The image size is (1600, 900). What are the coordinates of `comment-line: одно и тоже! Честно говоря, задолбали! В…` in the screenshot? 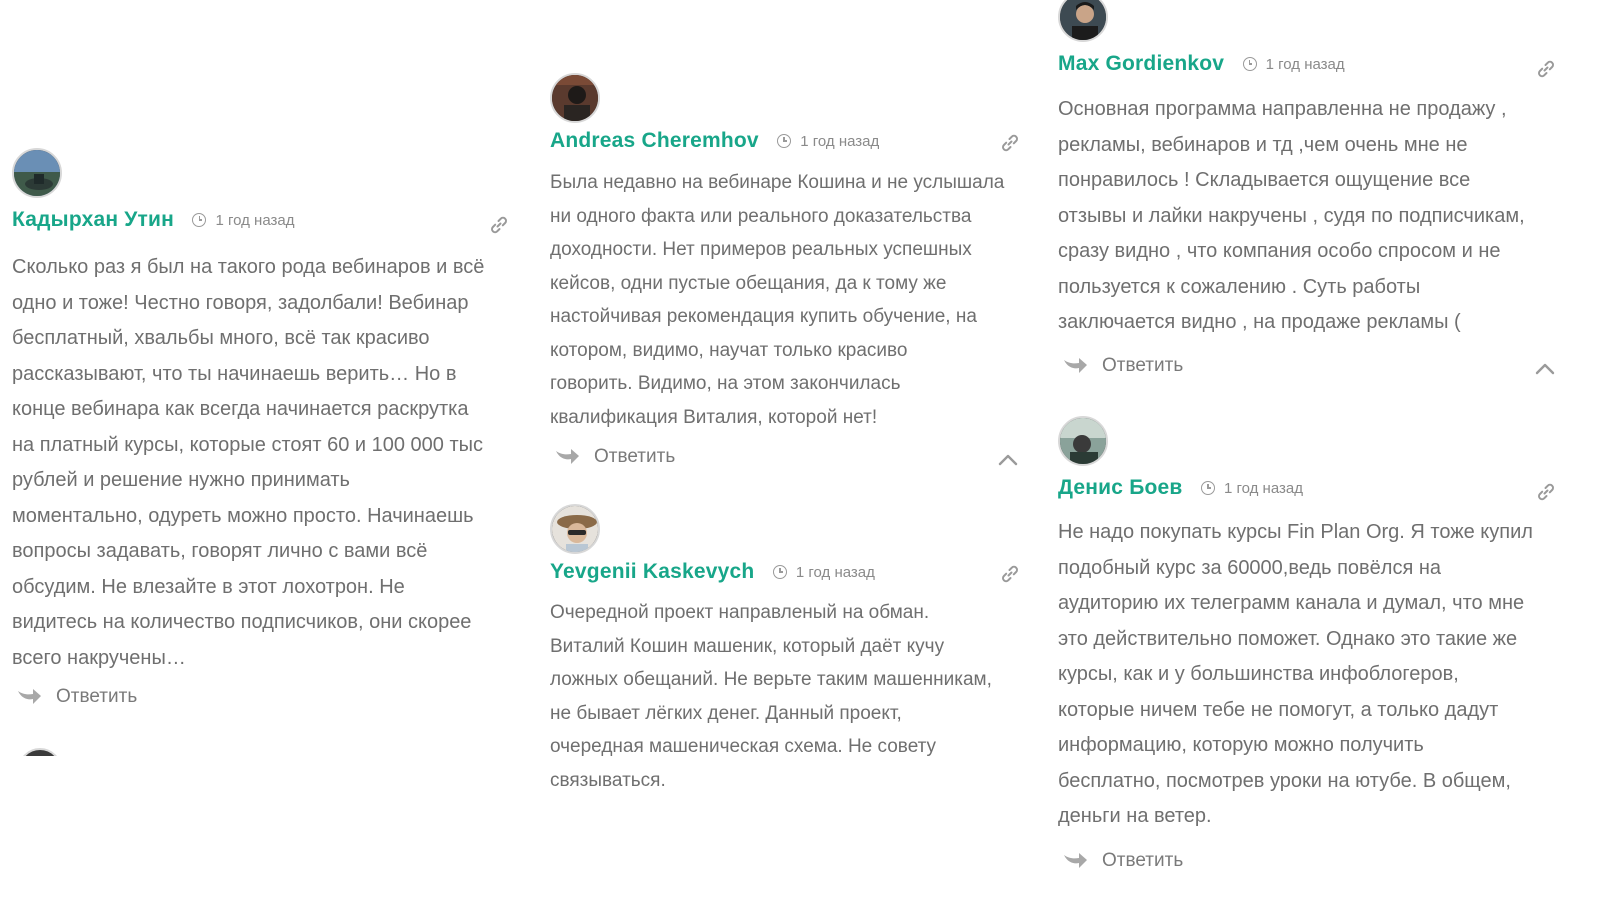 It's located at (240, 302).